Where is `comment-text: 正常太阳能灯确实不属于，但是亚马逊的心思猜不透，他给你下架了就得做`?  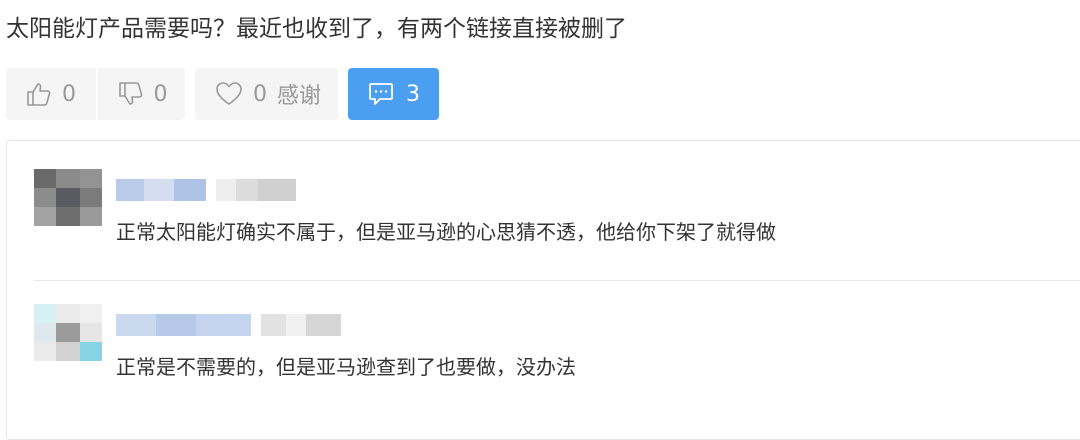 comment-text: 正常太阳能灯确实不属于，但是亚马逊的心思猜不透，他给你下架了就得做 is located at coordinates (446, 232).